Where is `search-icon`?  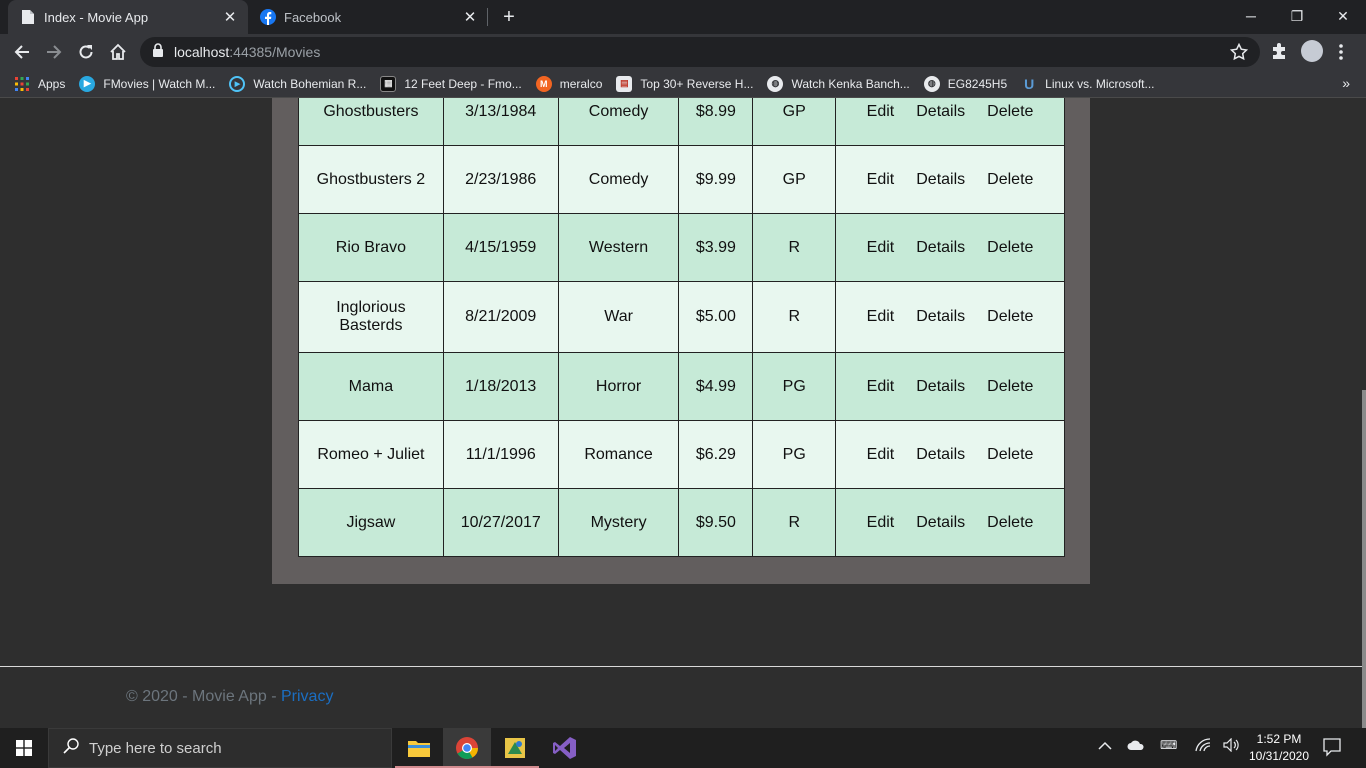 search-icon is located at coordinates (71, 748).